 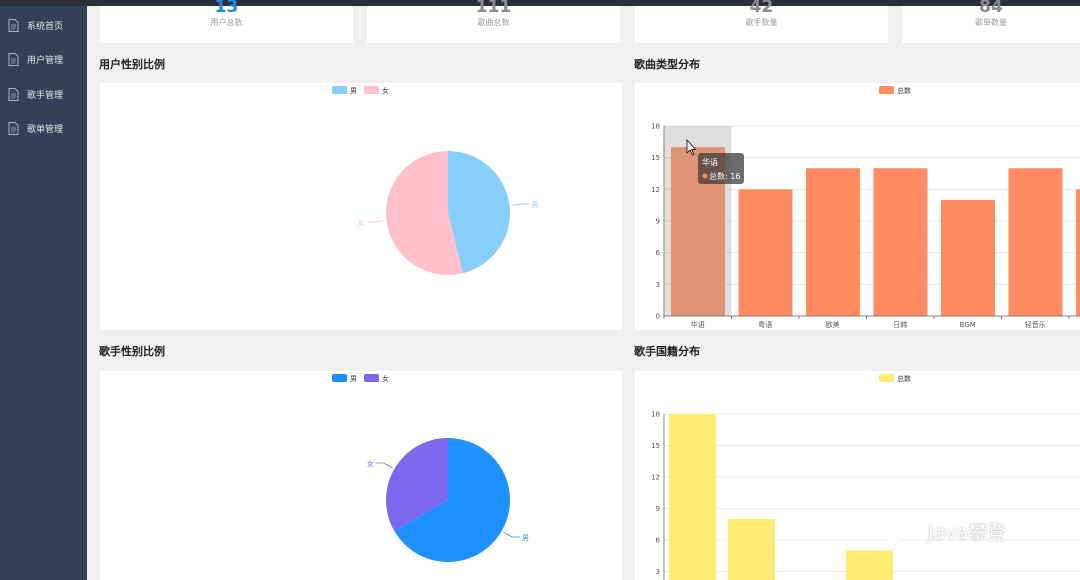 I want to click on sidebar-item-home: 系统首页, so click(x=43, y=25).